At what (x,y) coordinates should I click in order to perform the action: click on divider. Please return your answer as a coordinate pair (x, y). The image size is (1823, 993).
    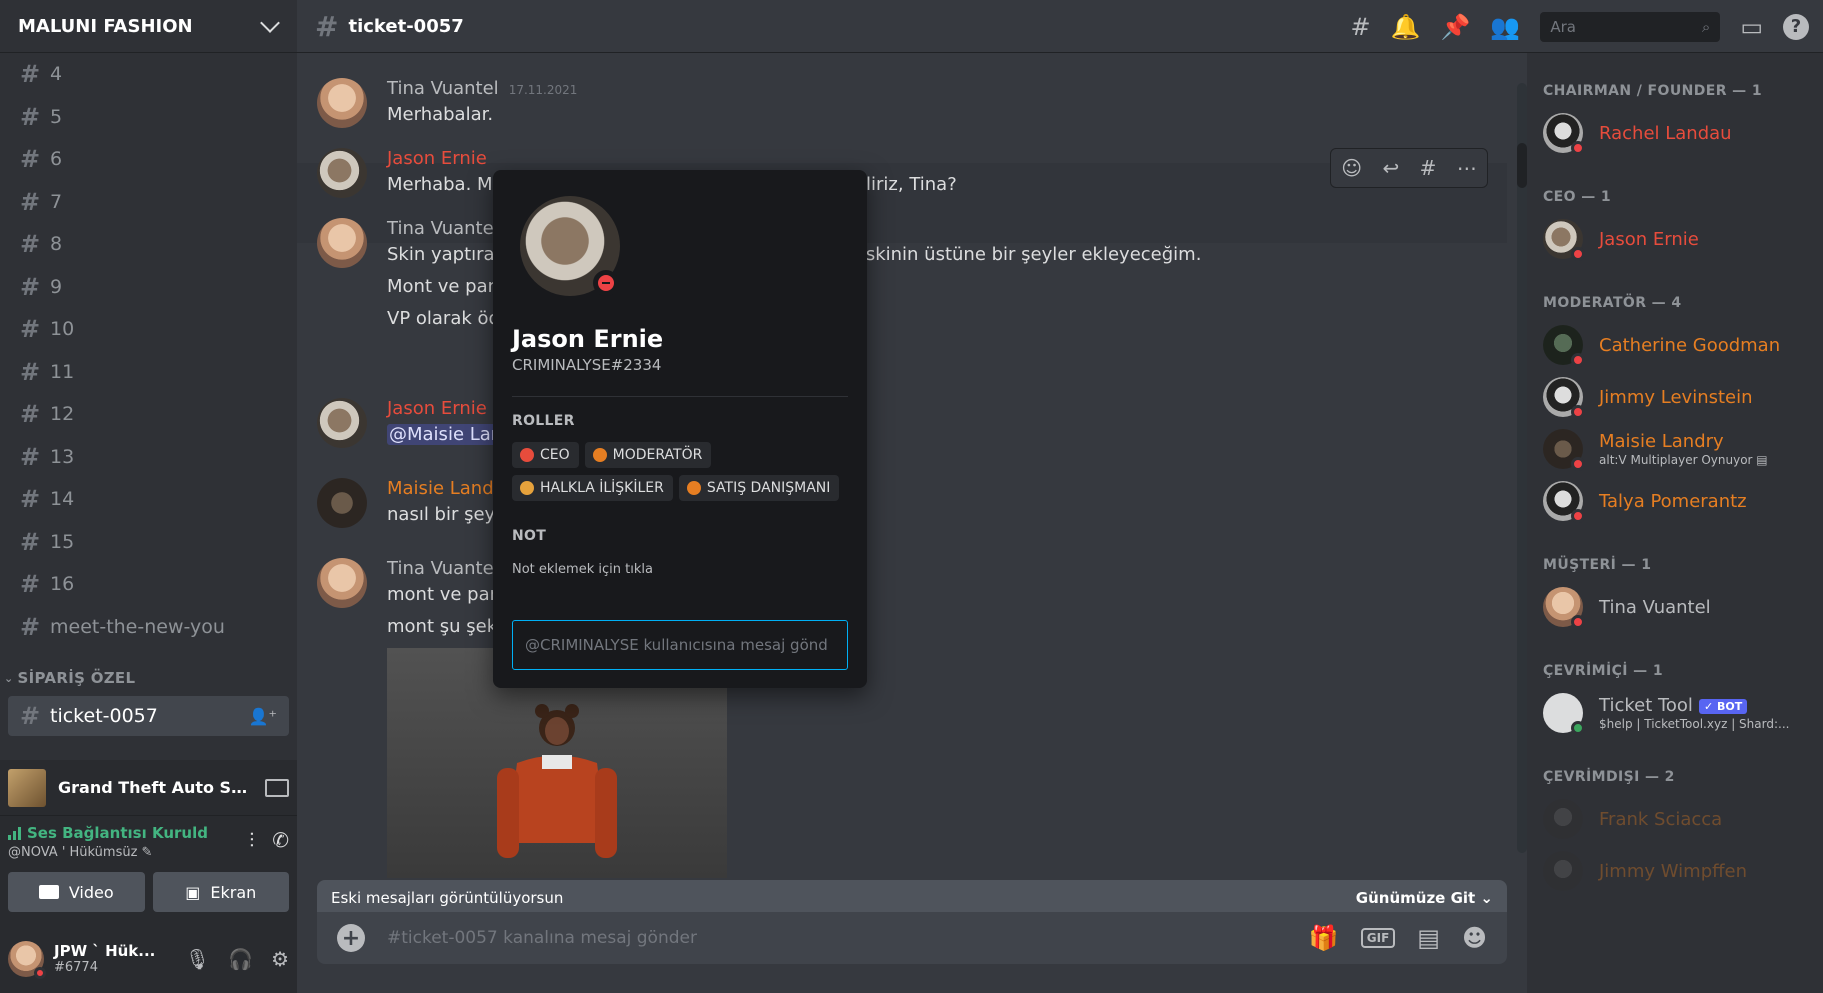
    Looking at the image, I should click on (680, 396).